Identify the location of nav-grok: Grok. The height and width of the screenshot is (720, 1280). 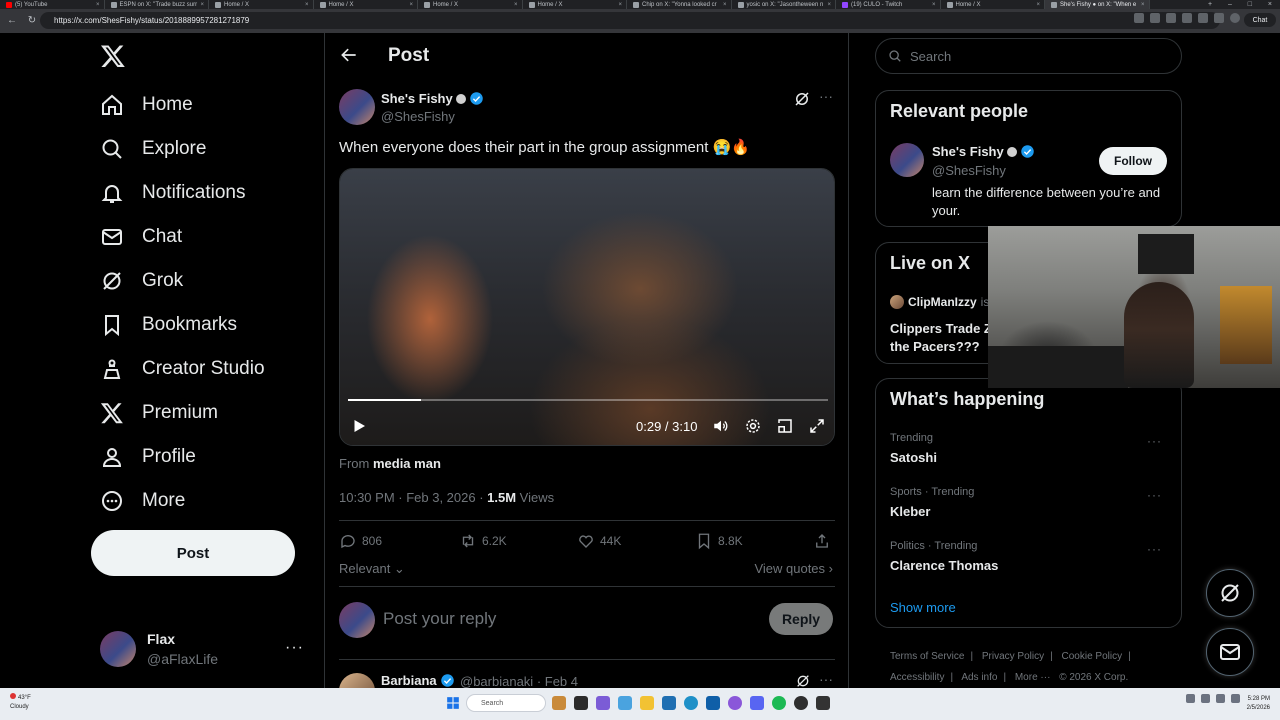
(141, 281).